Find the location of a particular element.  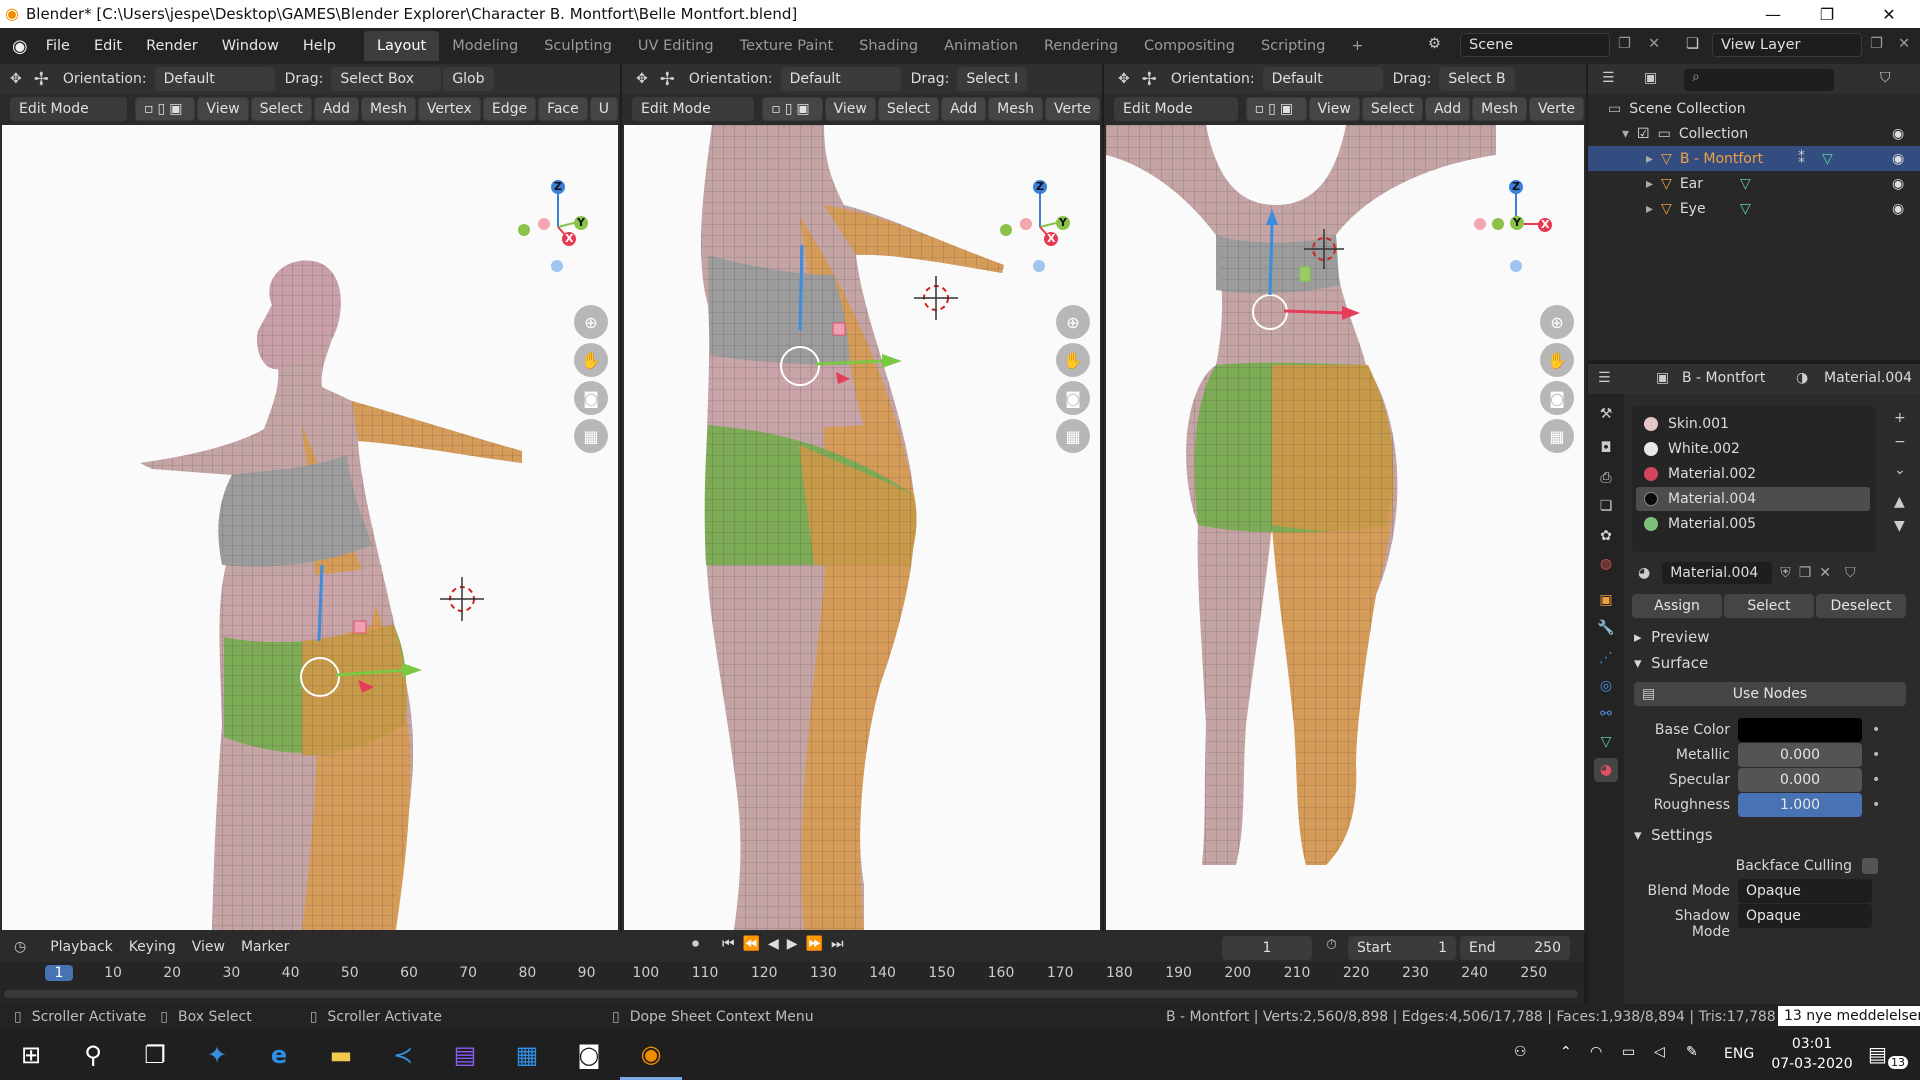

tab-uv-editing: UV Editing is located at coordinates (676, 46).